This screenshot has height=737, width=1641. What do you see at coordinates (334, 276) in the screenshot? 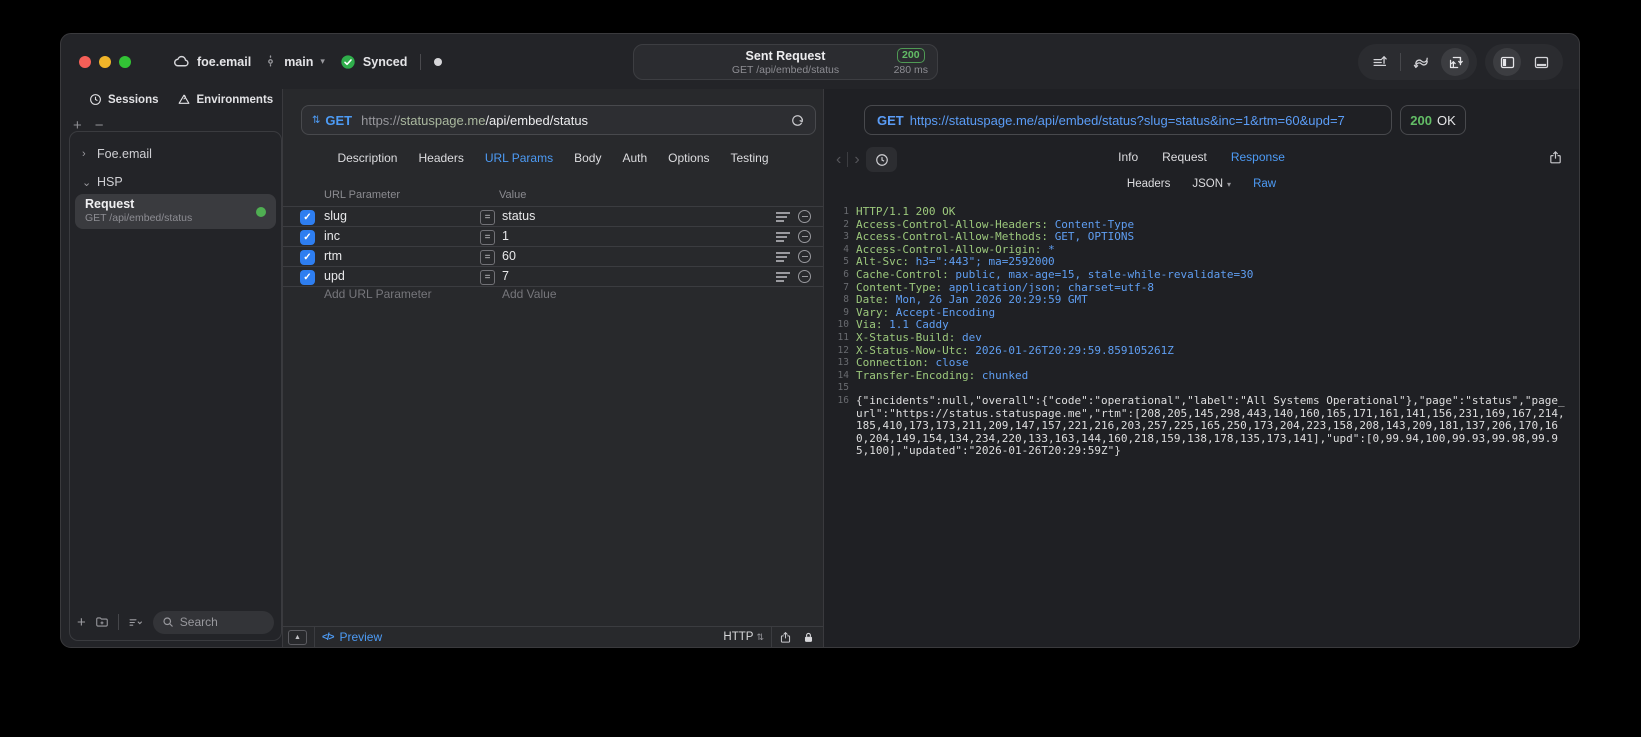
I see `param-name: upd` at bounding box center [334, 276].